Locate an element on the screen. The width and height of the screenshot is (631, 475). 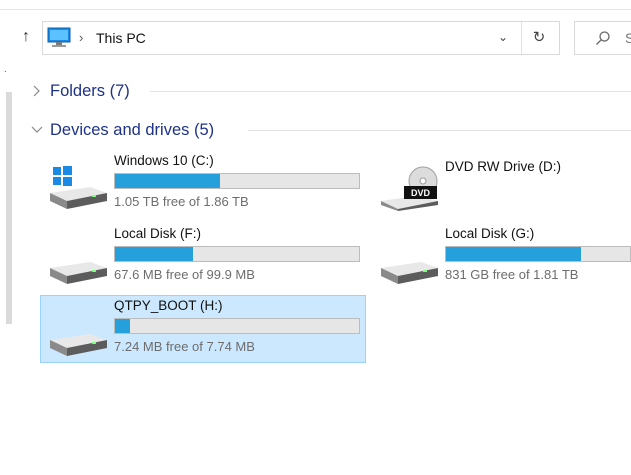
computer-icon is located at coordinates (59, 37).